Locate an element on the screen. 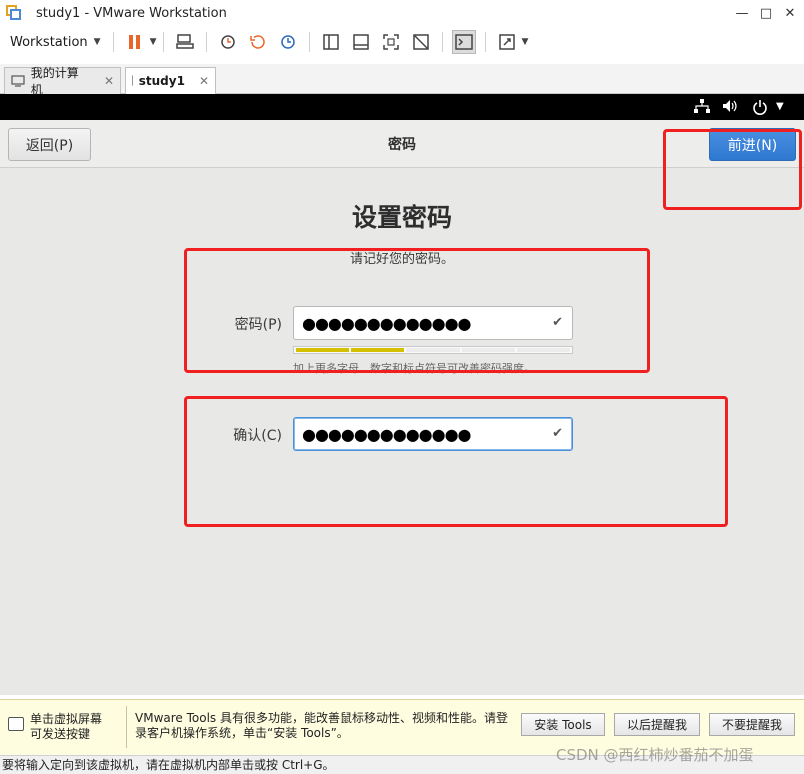 The image size is (804, 774). thumbnail-panel-icon is located at coordinates (360, 42).